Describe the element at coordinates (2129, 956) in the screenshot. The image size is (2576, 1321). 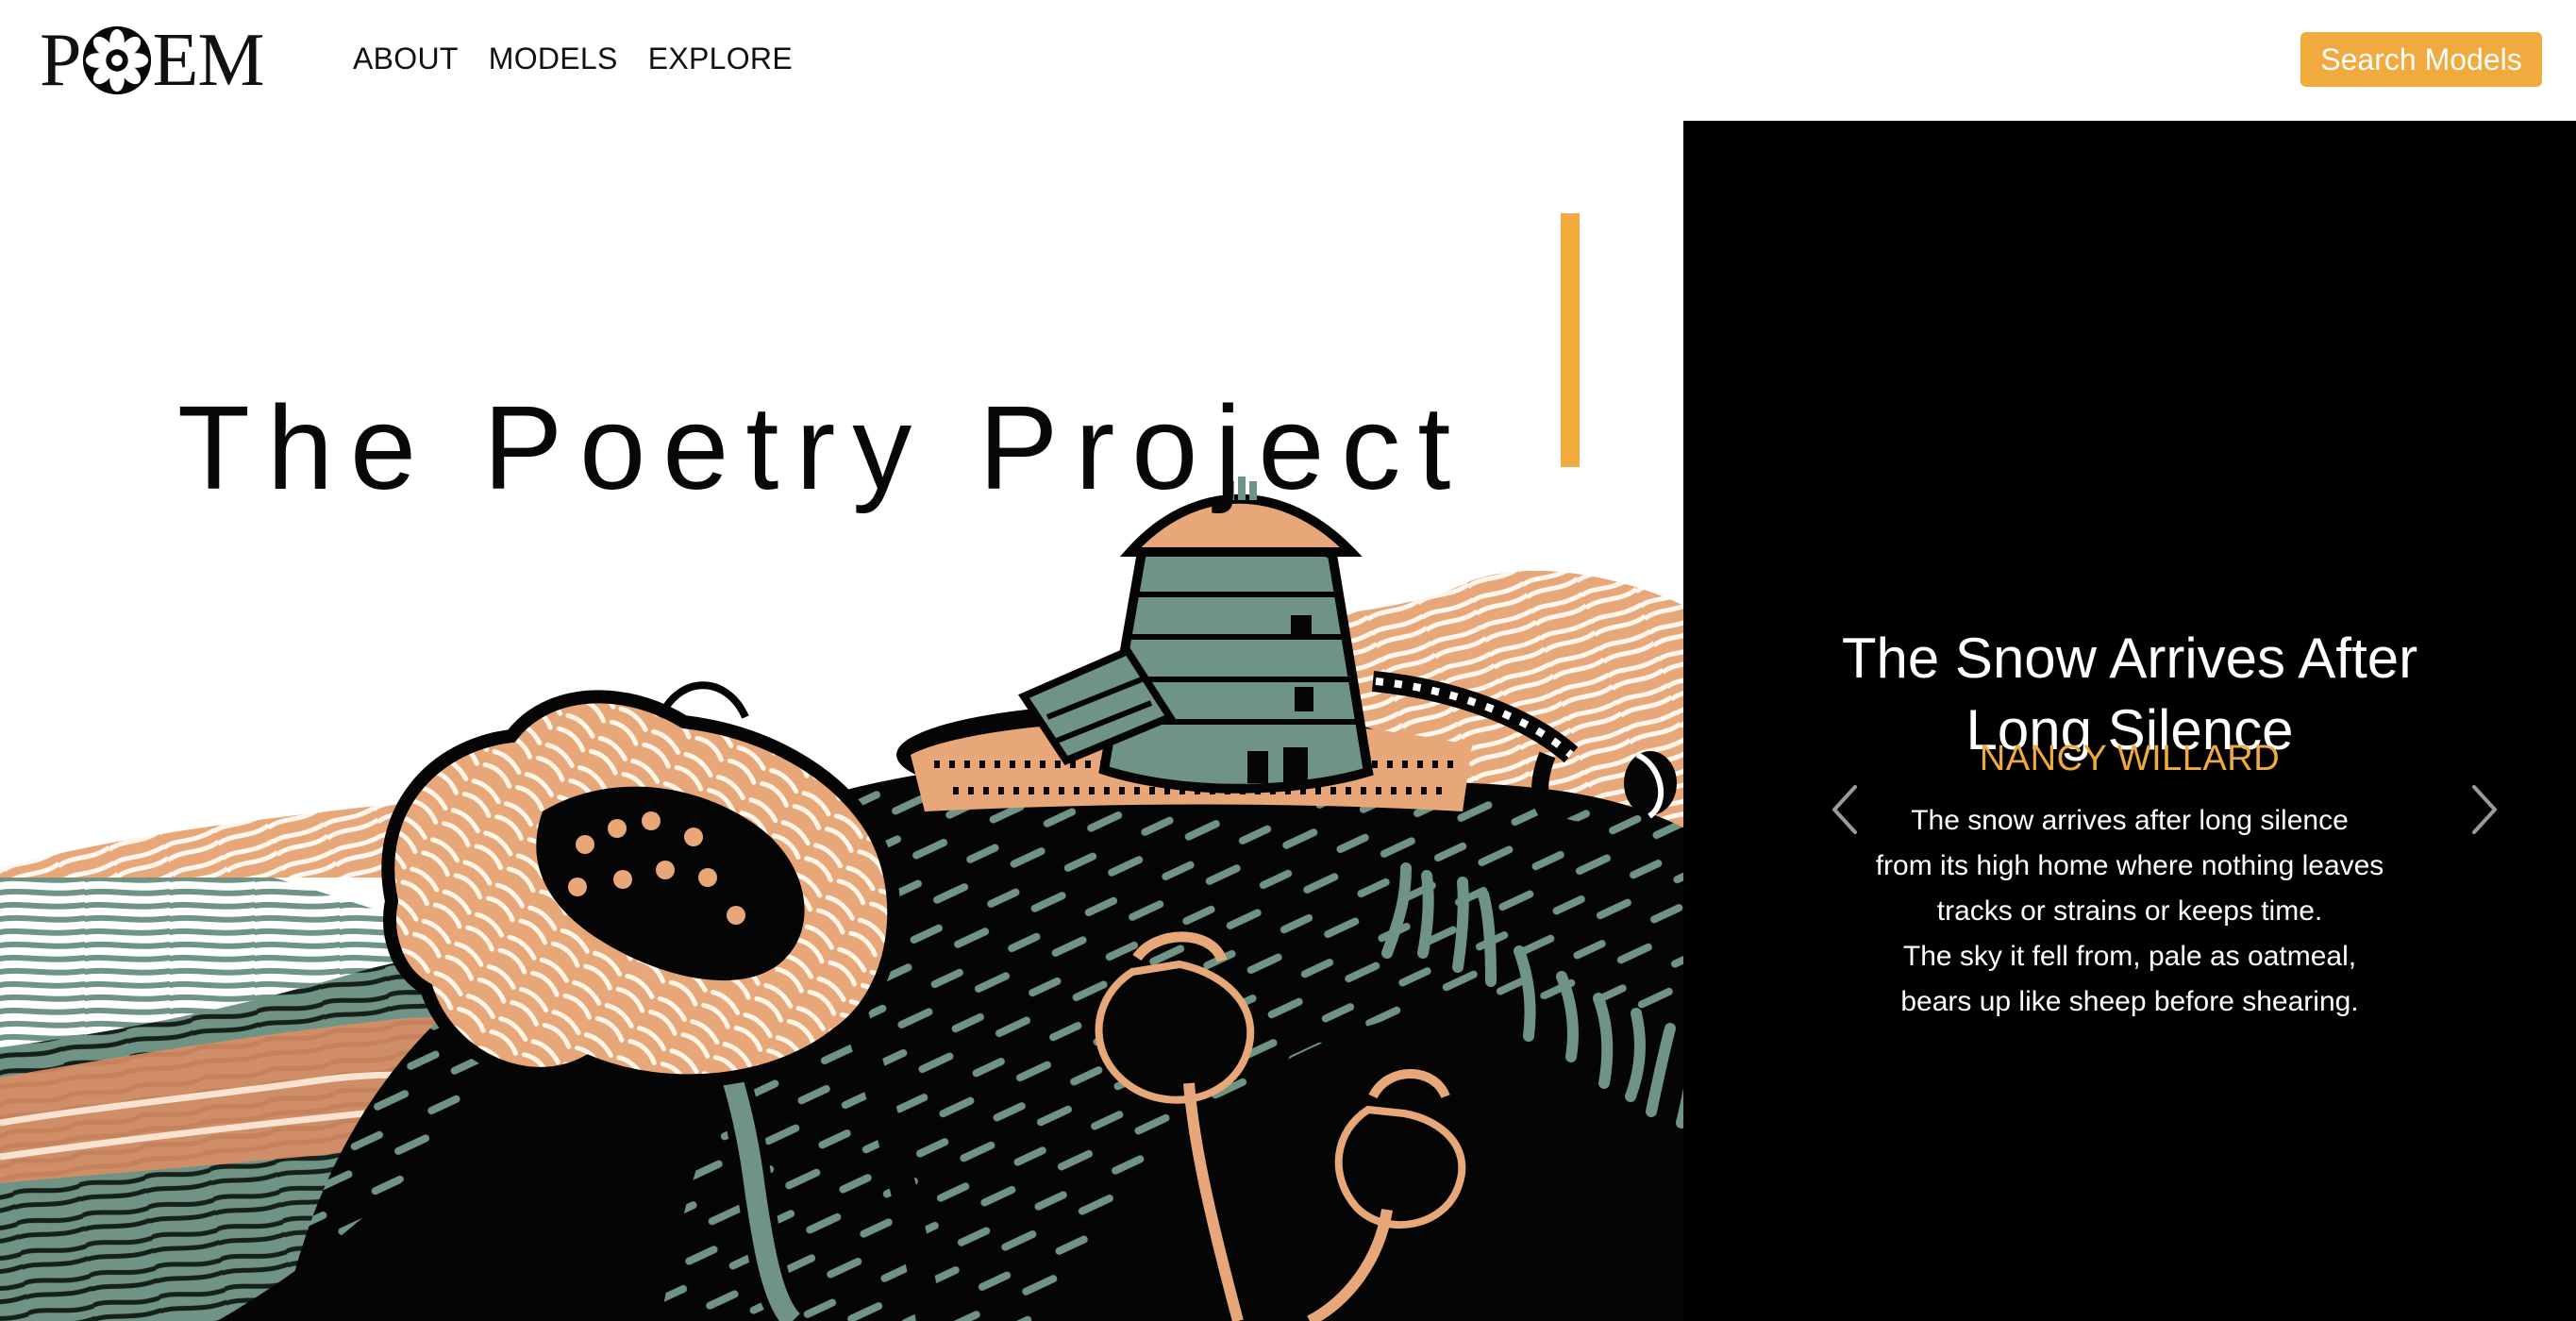
I see `poem-line: The sky it fell from, pale as oatmeal,` at that location.